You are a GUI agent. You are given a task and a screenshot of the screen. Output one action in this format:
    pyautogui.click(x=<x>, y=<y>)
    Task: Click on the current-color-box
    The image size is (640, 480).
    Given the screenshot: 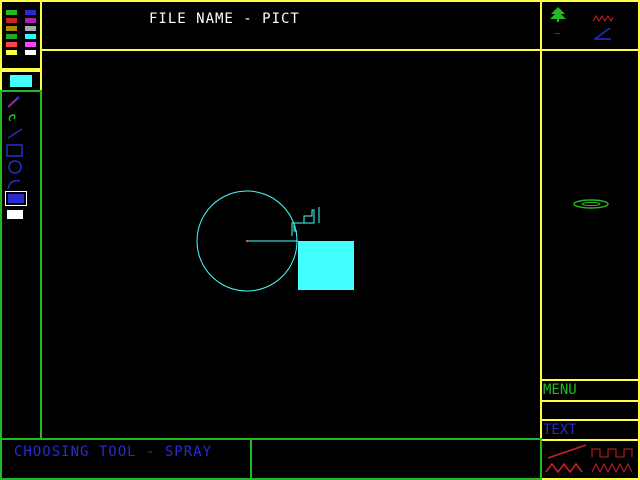 What is the action you would take?
    pyautogui.click(x=21, y=81)
    